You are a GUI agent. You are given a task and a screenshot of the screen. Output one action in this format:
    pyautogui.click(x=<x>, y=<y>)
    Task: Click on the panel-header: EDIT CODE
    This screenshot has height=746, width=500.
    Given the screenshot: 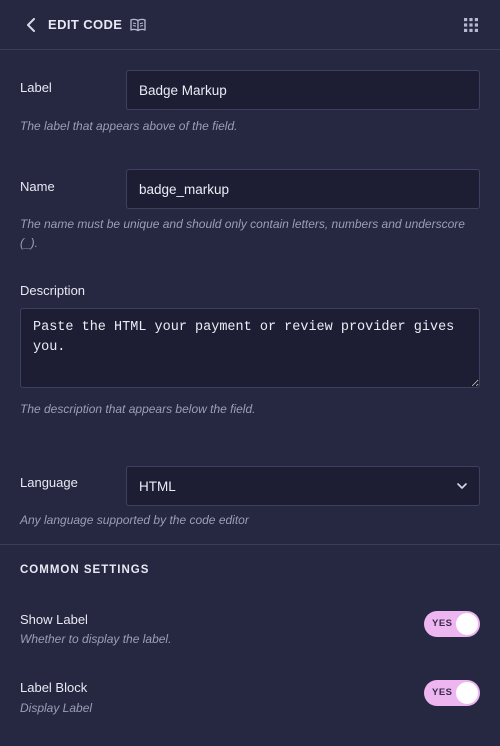 What is the action you would take?
    pyautogui.click(x=250, y=25)
    